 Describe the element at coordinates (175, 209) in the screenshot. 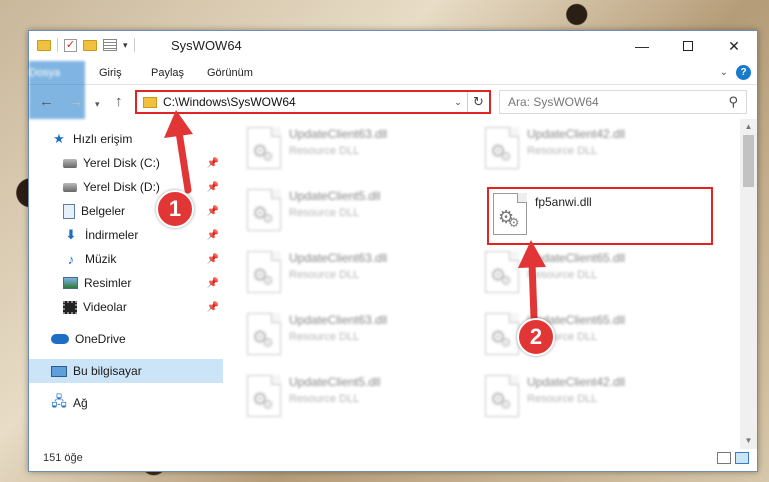

I see `step-1-badge: 1` at that location.